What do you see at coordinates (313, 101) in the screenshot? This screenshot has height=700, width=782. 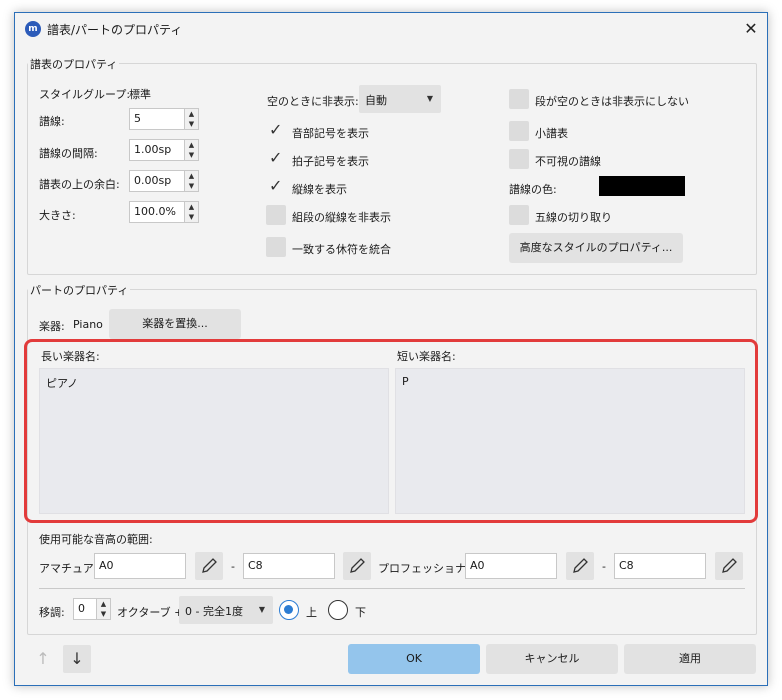 I see `hide-when-empty-label: 空のときに非表示:` at bounding box center [313, 101].